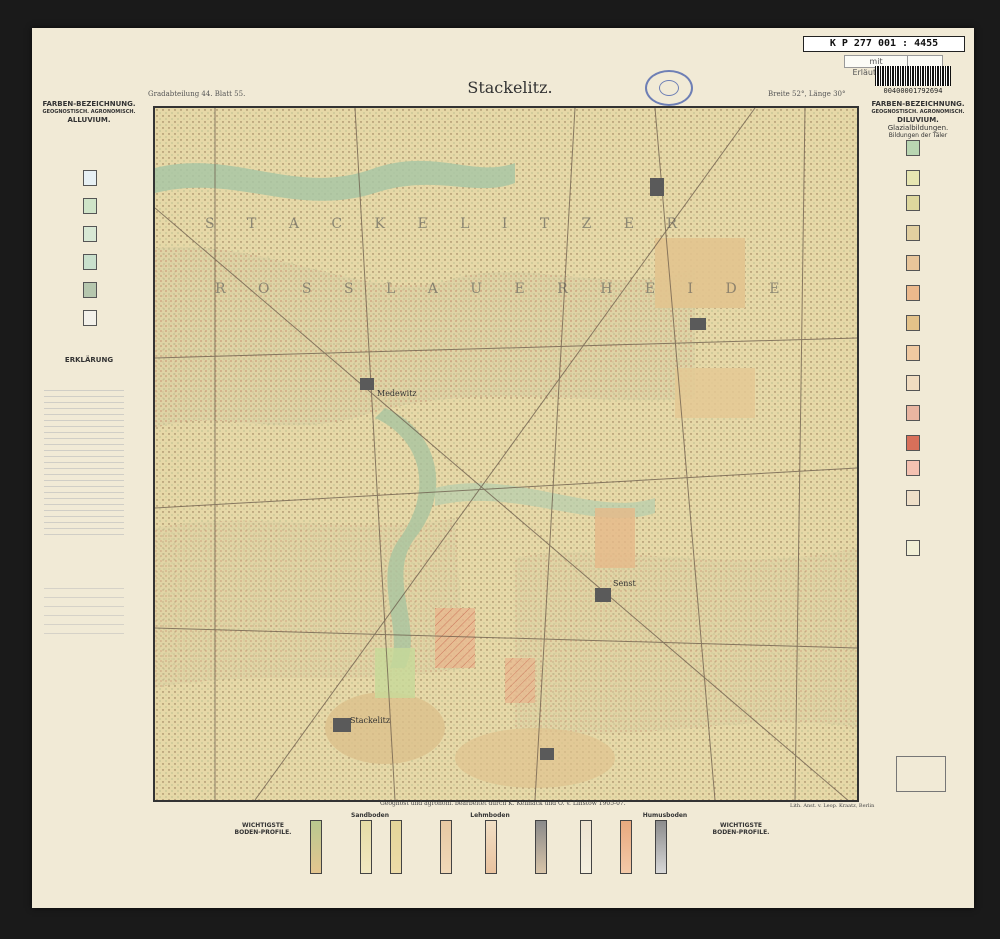 This screenshot has height=939, width=1000. What do you see at coordinates (665, 815) in the screenshot?
I see `humus-label: Humusboden` at bounding box center [665, 815].